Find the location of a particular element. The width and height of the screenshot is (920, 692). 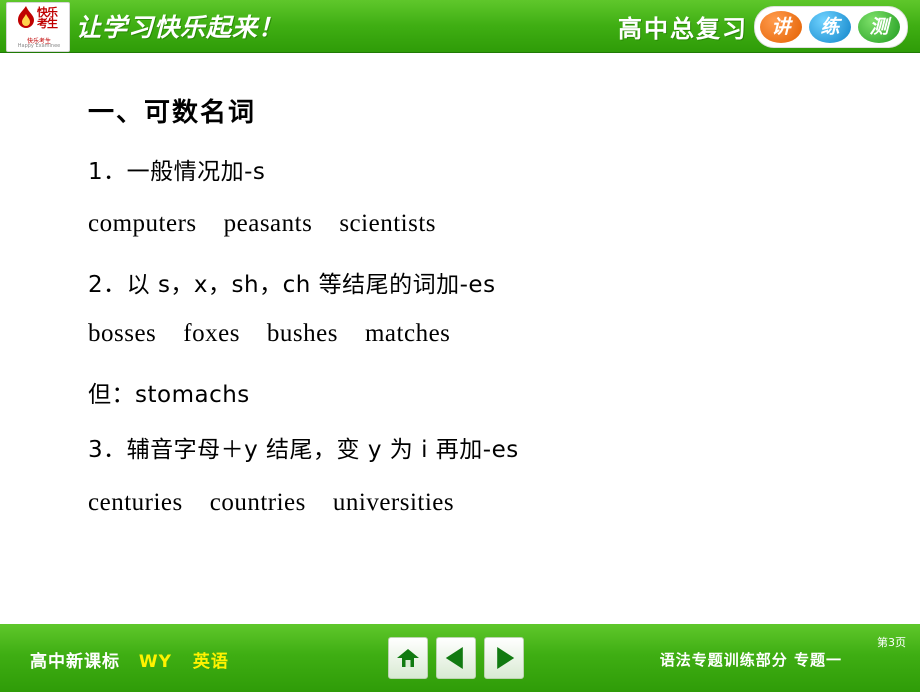

header-pill-group: 讲 练 测 is located at coordinates (831, 27).